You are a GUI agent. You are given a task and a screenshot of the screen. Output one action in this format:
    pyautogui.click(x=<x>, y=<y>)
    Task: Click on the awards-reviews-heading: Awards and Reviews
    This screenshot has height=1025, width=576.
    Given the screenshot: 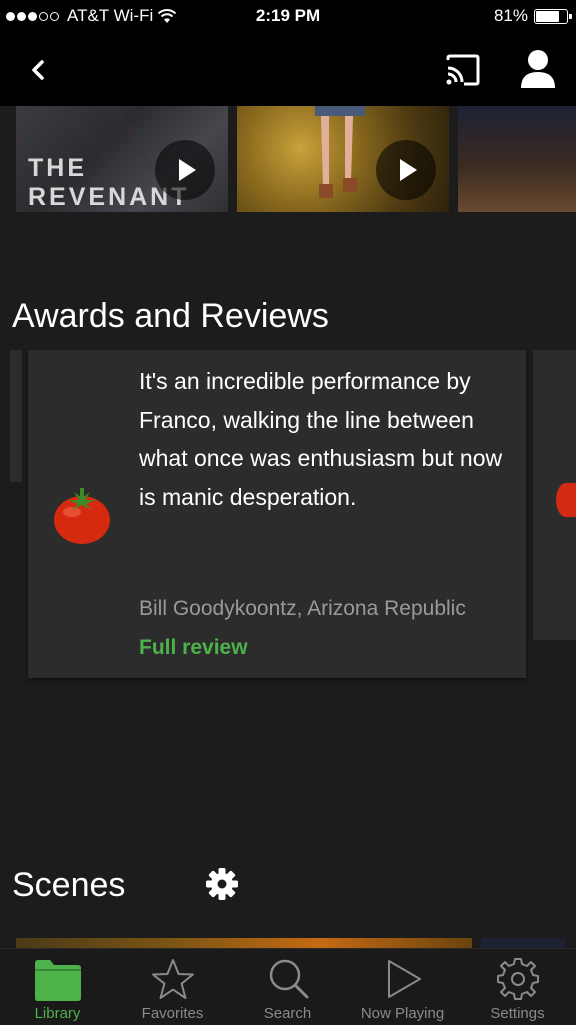 What is the action you would take?
    pyautogui.click(x=170, y=316)
    